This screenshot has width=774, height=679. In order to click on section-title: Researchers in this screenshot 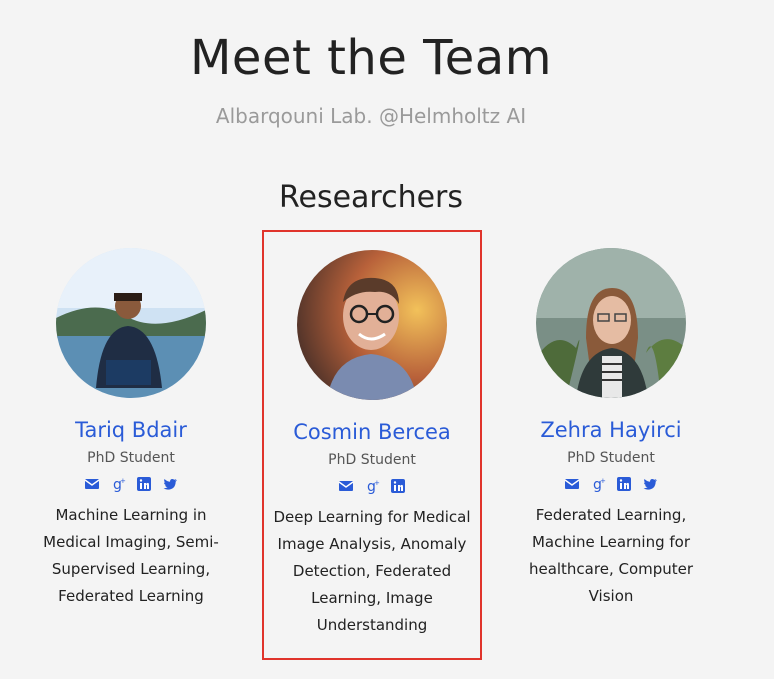, I will do `click(371, 197)`.